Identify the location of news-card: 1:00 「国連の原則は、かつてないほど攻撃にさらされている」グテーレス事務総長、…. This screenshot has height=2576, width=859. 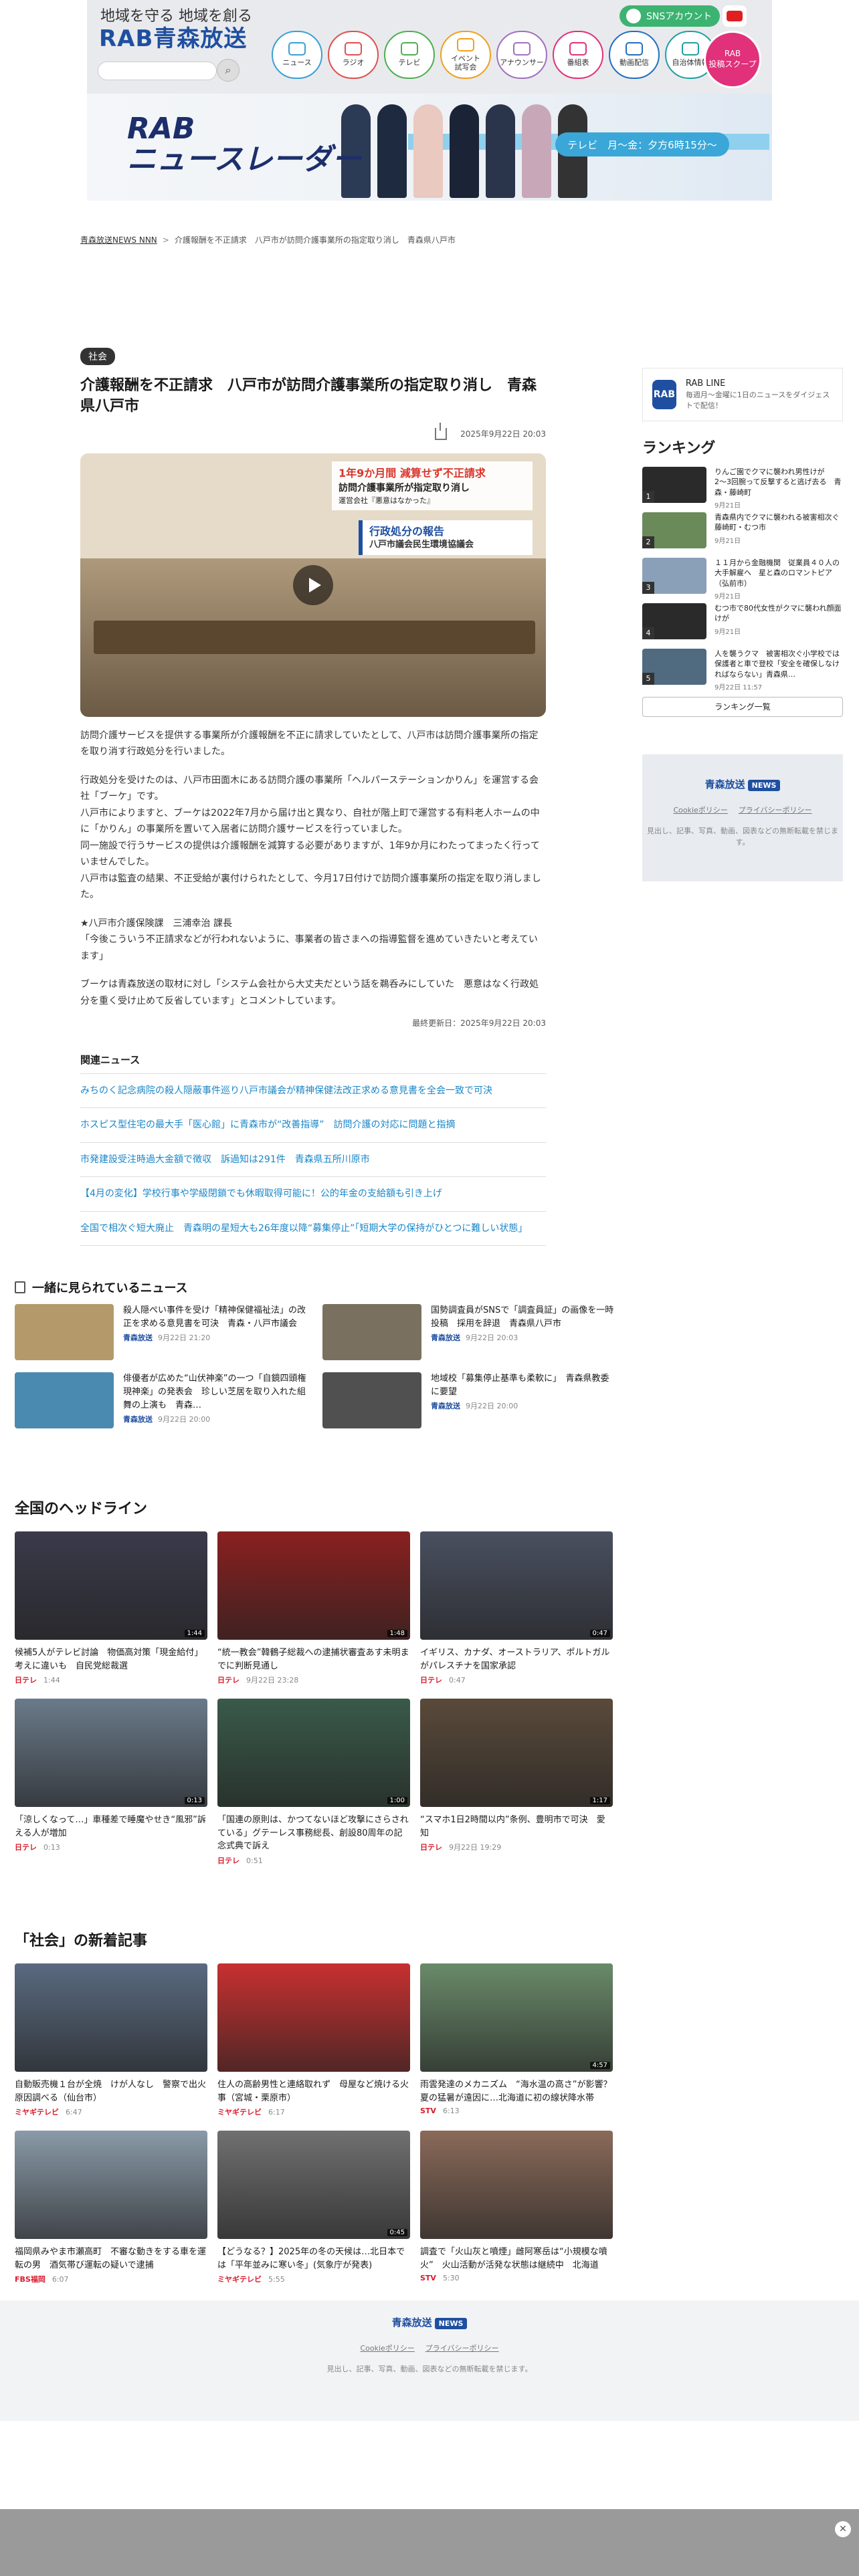
(313, 1783).